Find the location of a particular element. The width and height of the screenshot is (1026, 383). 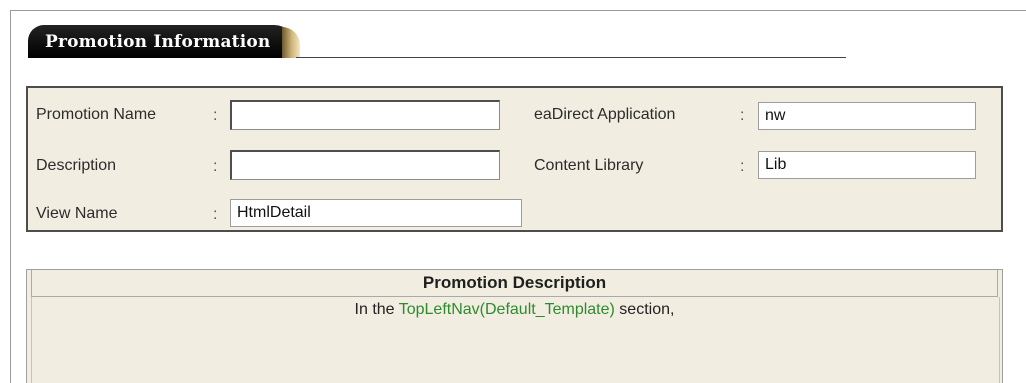

eadirect-application-colon: : is located at coordinates (742, 115).